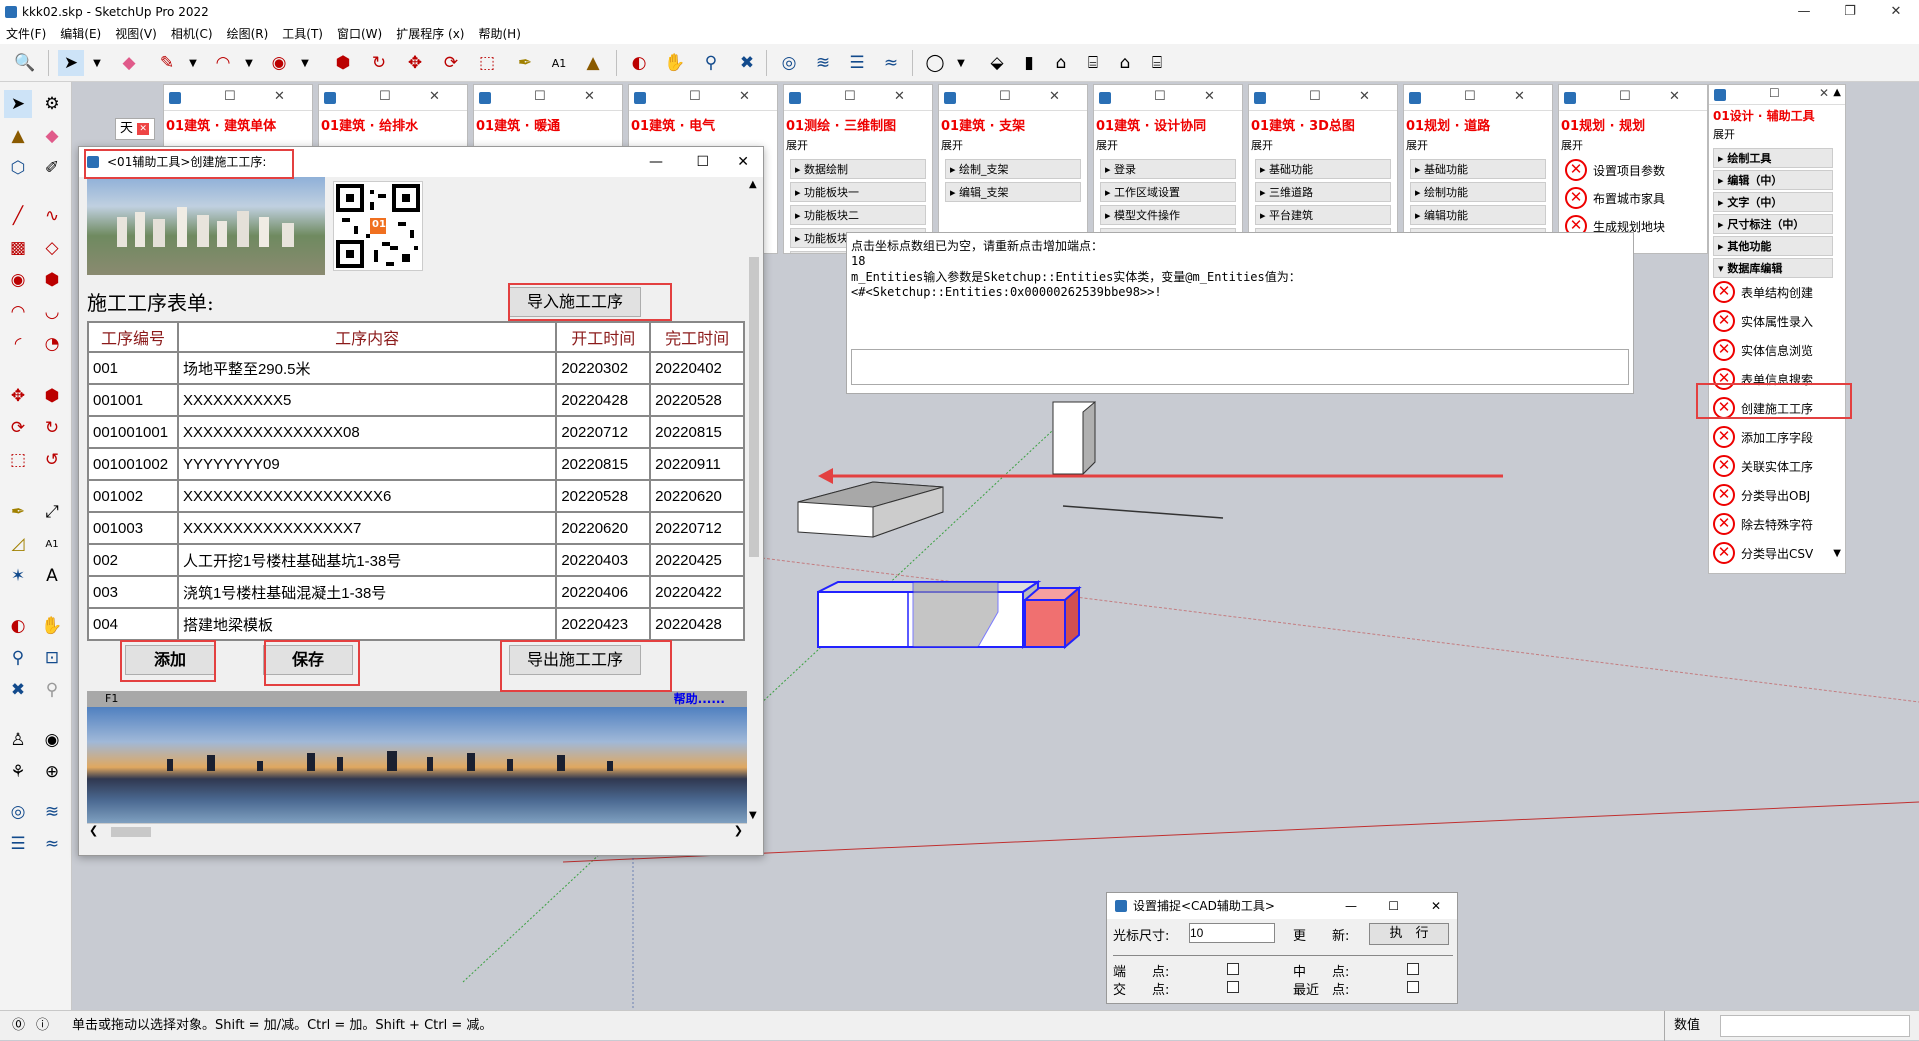 Image resolution: width=1919 pixels, height=1041 pixels. Describe the element at coordinates (1777, 292) in the screenshot. I see `right-panel-tool-button: ✕ 表单结构创建` at that location.